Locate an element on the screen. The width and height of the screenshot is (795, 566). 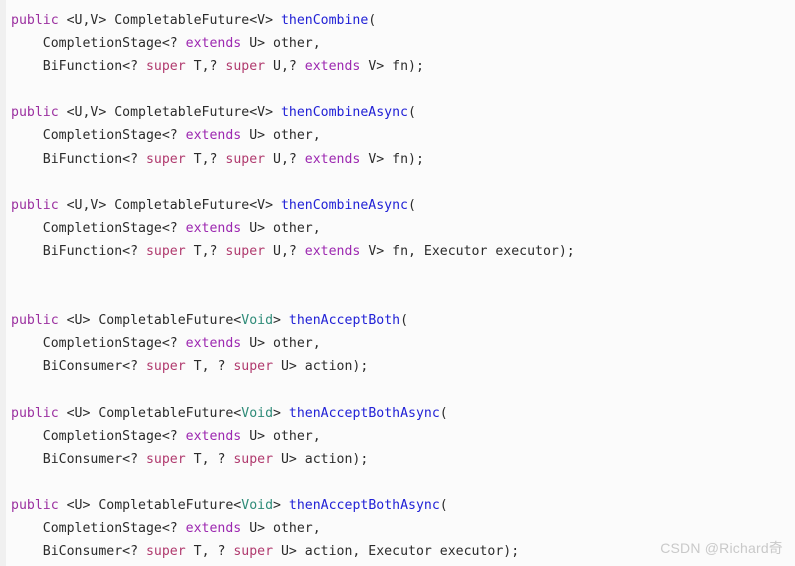
code-token-plain: U> action, Executor executor); is located at coordinates (396, 552).